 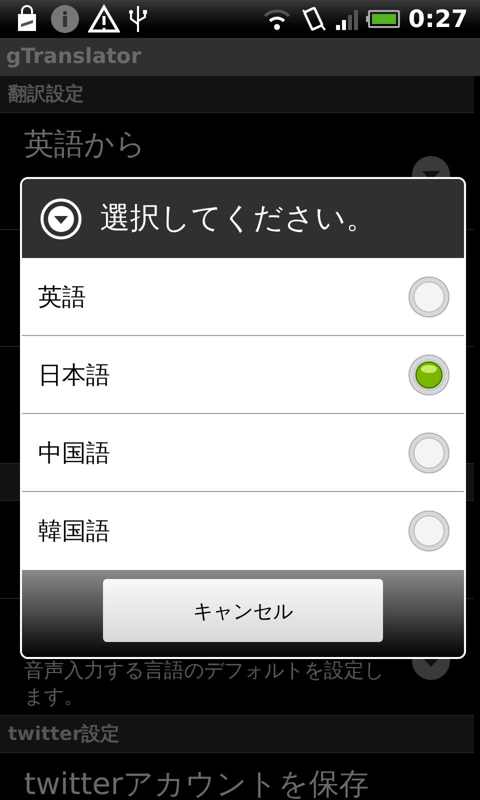 What do you see at coordinates (85, 145) in the screenshot?
I see `preference-title: 英語から` at bounding box center [85, 145].